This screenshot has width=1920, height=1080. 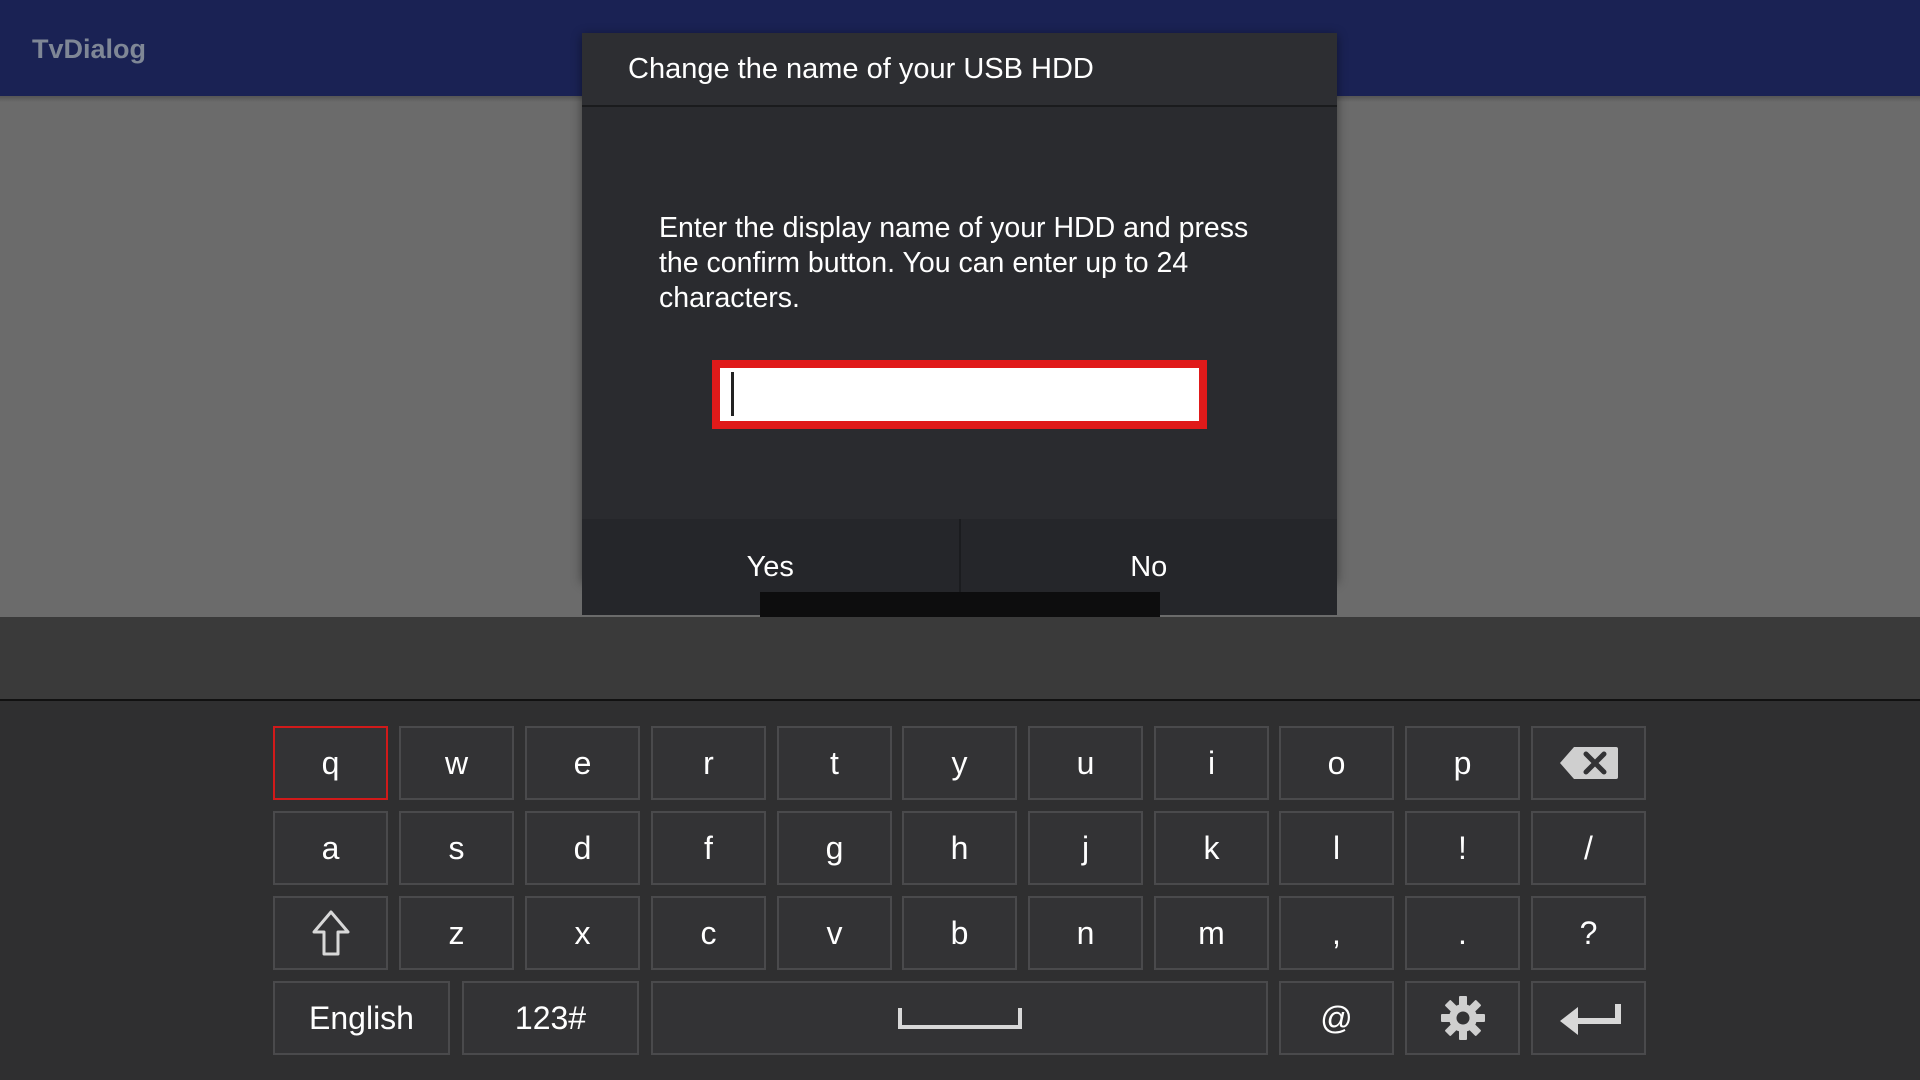 What do you see at coordinates (1336, 848) in the screenshot?
I see `key-l: l` at bounding box center [1336, 848].